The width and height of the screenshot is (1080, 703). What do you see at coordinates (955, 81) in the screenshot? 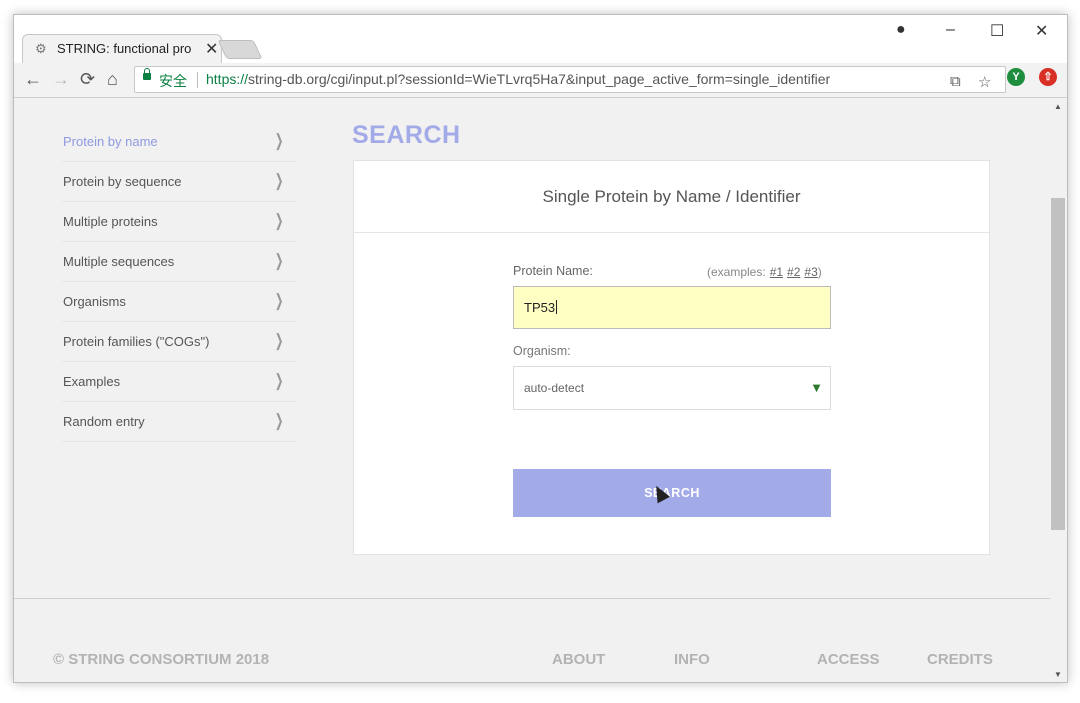
I see `translate-icon: ⧉` at bounding box center [955, 81].